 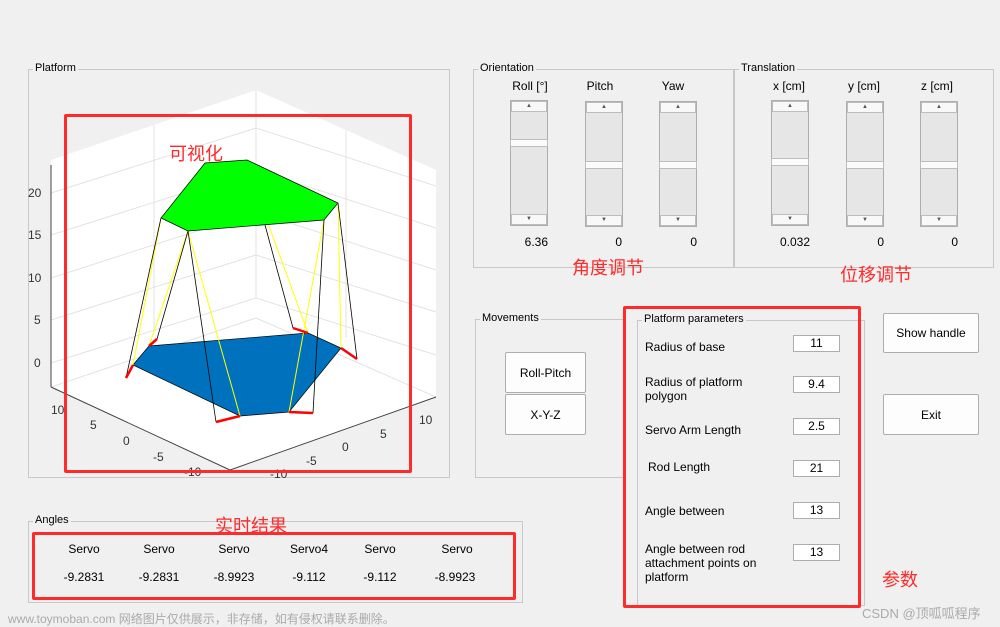 What do you see at coordinates (426, 420) in the screenshot?
I see `y-tick: 10` at bounding box center [426, 420].